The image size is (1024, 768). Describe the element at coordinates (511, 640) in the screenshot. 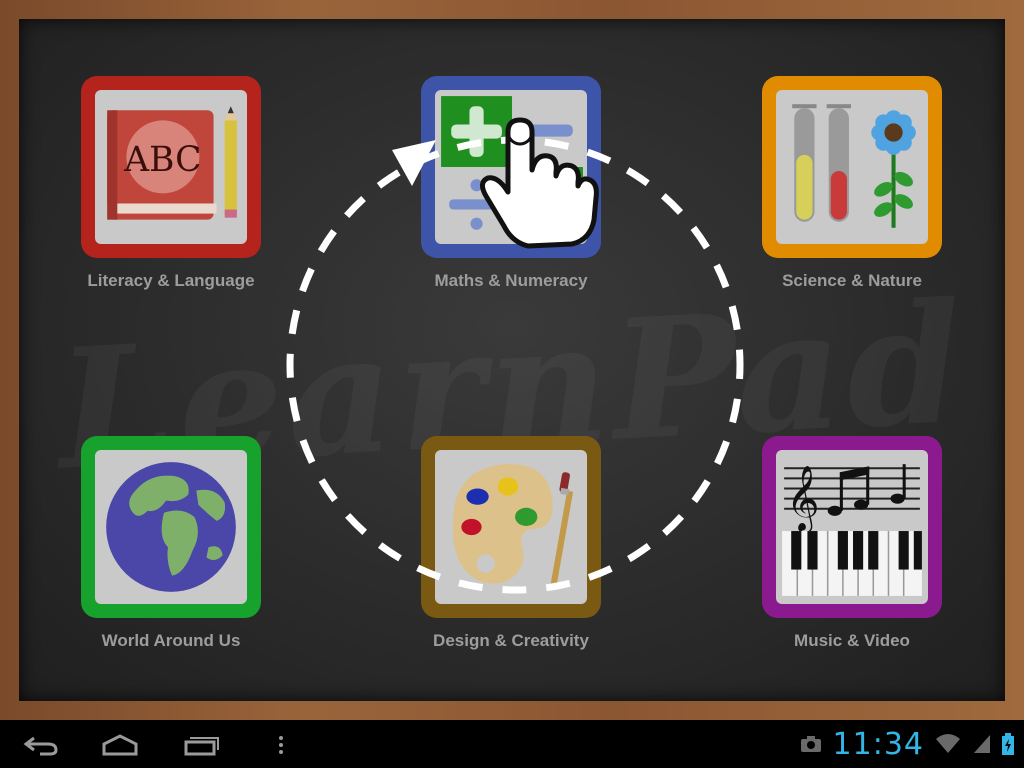

I see `label-design: Design & Creativity` at that location.